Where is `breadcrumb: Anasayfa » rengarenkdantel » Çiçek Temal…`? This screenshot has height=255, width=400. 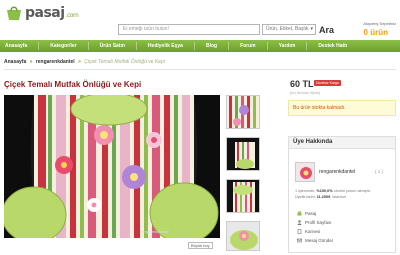 breadcrumb: Anasayfa » rengarenkdantel » Çiçek Temal… is located at coordinates (84, 62).